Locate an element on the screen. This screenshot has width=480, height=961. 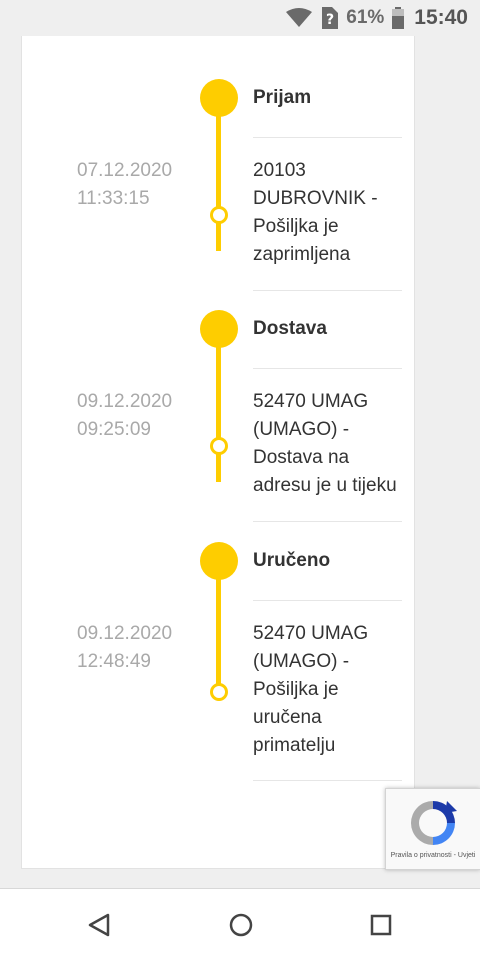
recaptcha-terms-link: Uvjeti is located at coordinates (467, 855).